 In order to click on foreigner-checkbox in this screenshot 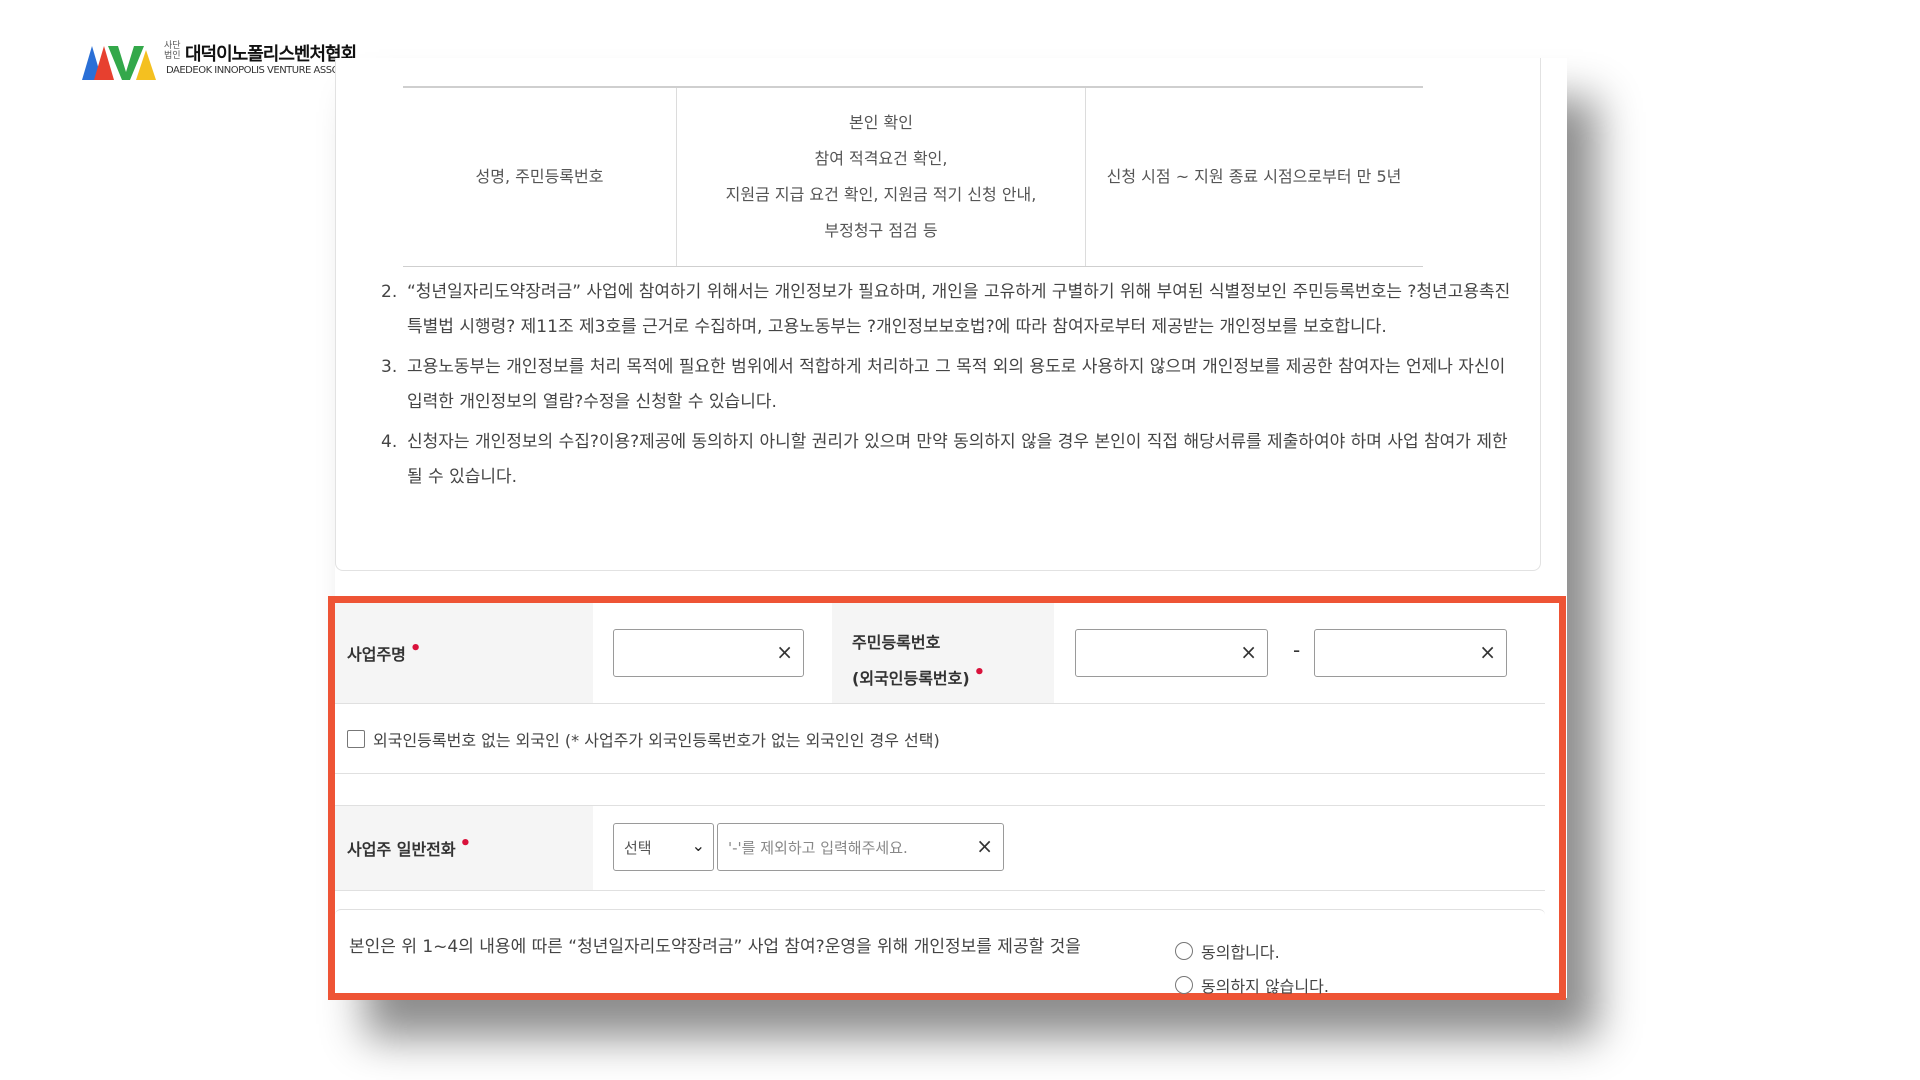, I will do `click(356, 739)`.